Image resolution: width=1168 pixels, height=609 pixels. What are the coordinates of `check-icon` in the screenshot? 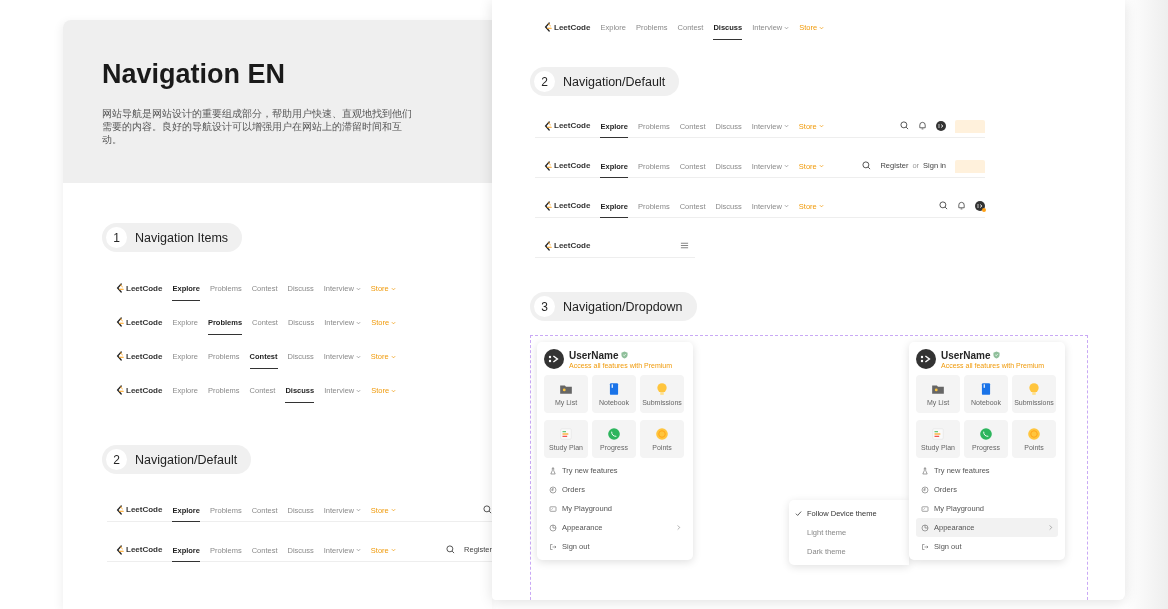 It's located at (798, 513).